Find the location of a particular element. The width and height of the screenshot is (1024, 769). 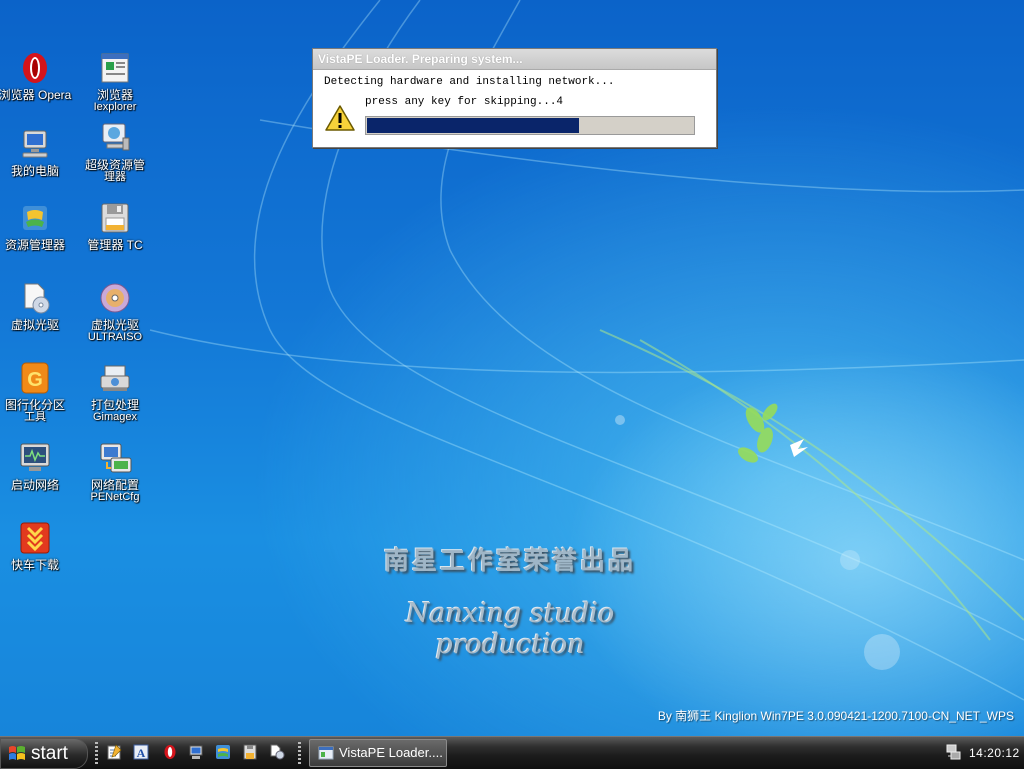

desktop-icon-sublabel: Iexplorer is located at coordinates (115, 107).